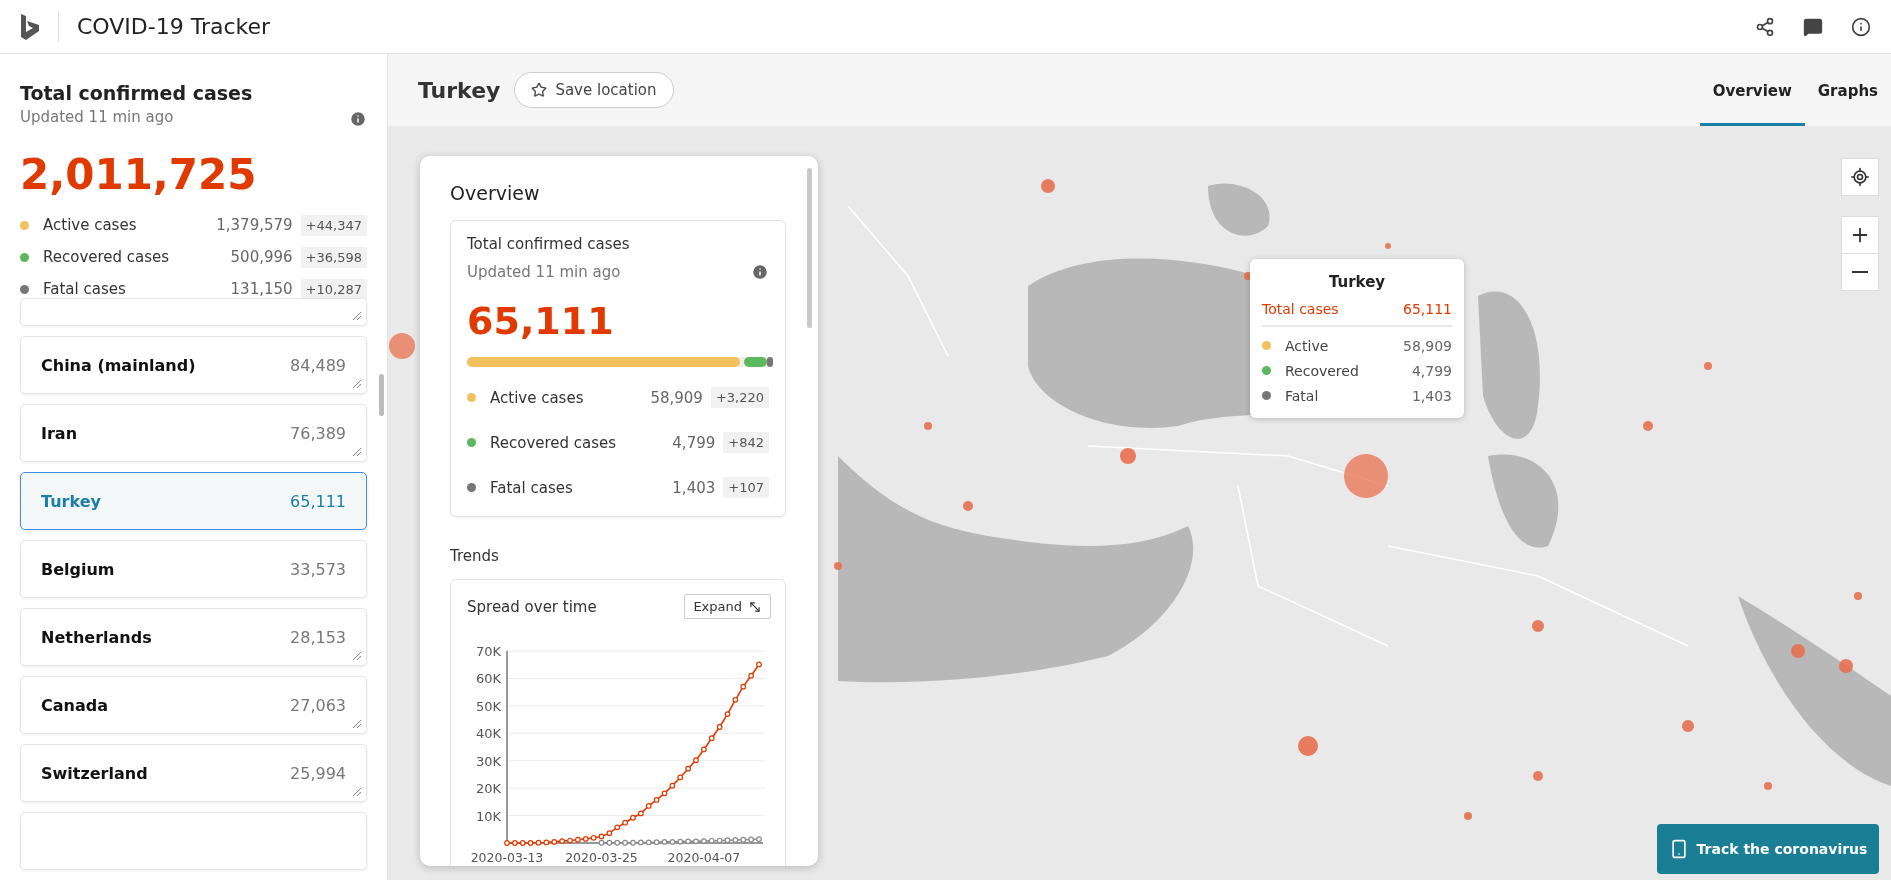 This screenshot has width=1891, height=880. Describe the element at coordinates (739, 397) in the screenshot. I see `change-badge: +3,220` at that location.